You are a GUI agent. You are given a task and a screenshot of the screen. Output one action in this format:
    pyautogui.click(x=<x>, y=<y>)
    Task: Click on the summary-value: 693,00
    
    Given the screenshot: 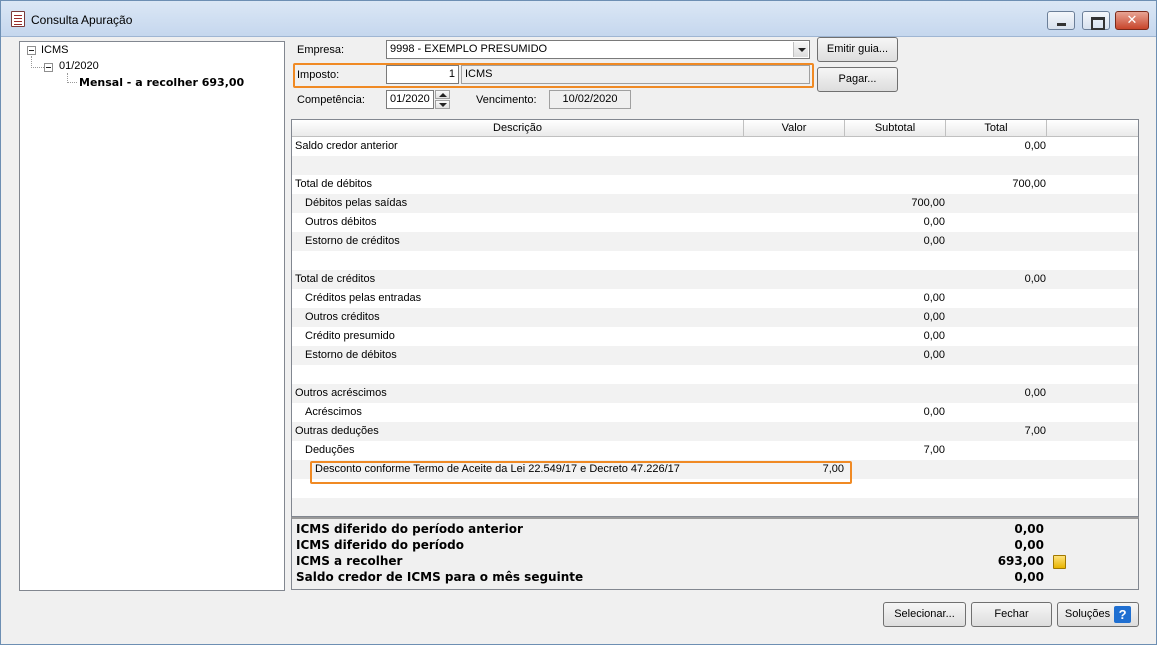 What is the action you would take?
    pyautogui.click(x=1020, y=561)
    